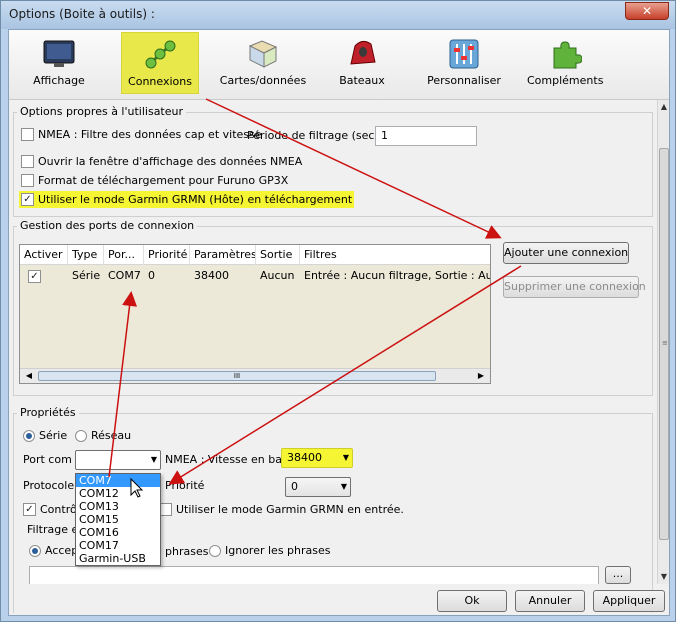 The image size is (676, 623). Describe the element at coordinates (664, 577) in the screenshot. I see `scroll-down-icon: ▼` at that location.